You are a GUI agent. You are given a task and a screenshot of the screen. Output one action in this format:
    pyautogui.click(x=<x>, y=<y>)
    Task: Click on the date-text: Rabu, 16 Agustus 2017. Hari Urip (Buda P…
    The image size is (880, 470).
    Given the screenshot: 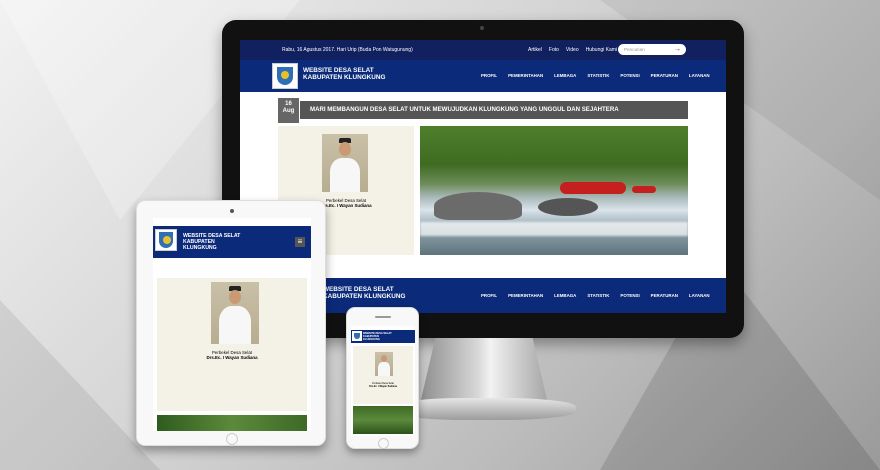 What is the action you would take?
    pyautogui.click(x=347, y=50)
    